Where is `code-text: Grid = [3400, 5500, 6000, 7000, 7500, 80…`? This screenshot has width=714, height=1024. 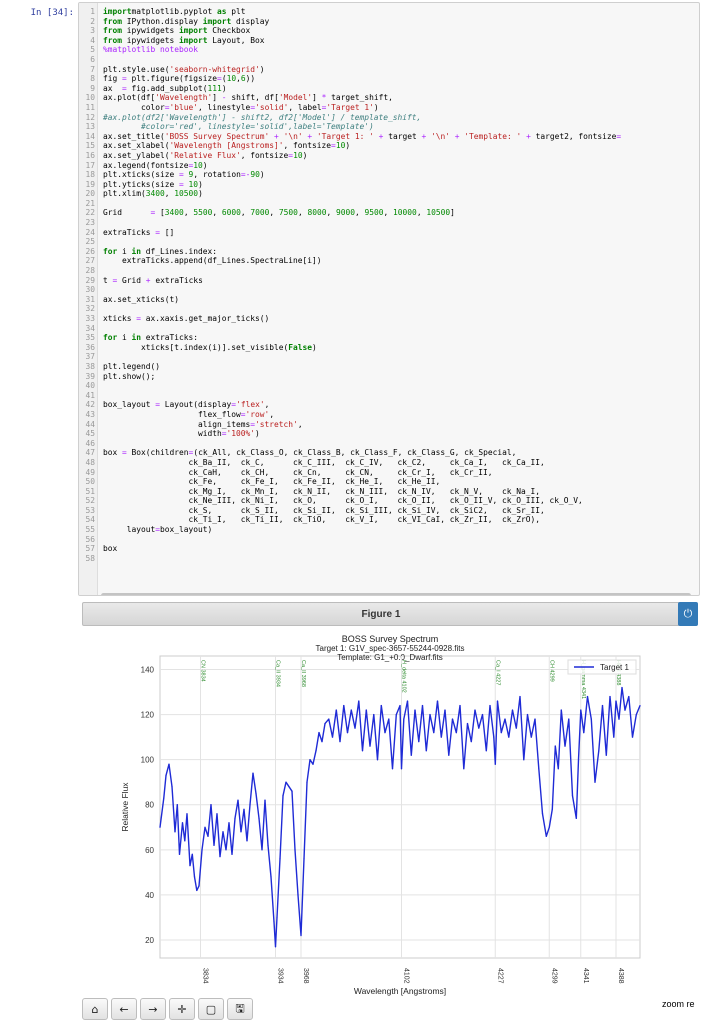
code-text: Grid = [3400, 5500, 6000, 7000, 7500, 80… is located at coordinates (401, 213).